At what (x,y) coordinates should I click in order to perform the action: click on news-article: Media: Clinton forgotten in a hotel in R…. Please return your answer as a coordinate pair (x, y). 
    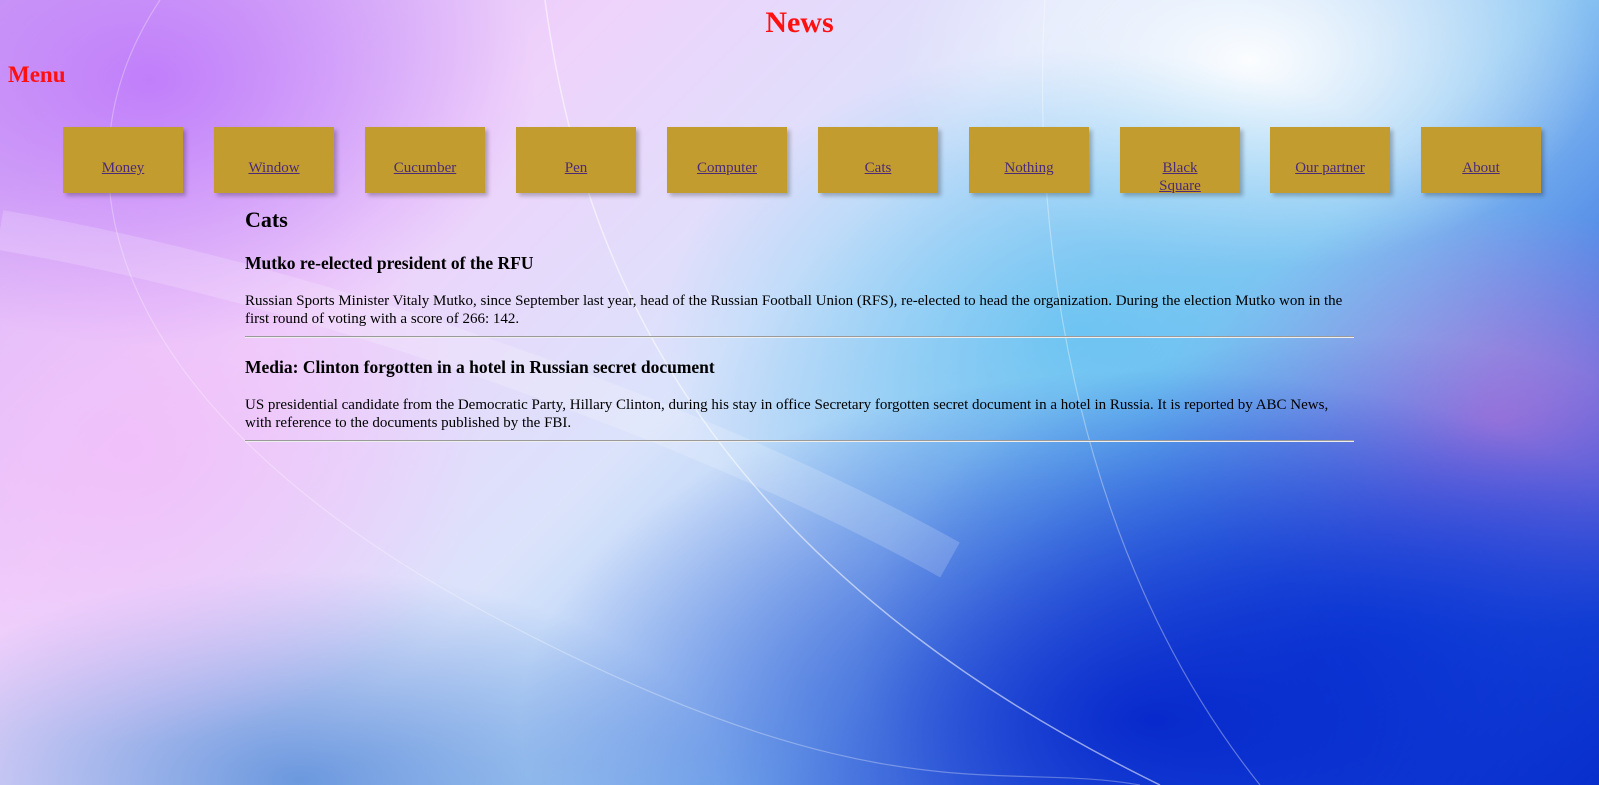
    Looking at the image, I should click on (799, 399).